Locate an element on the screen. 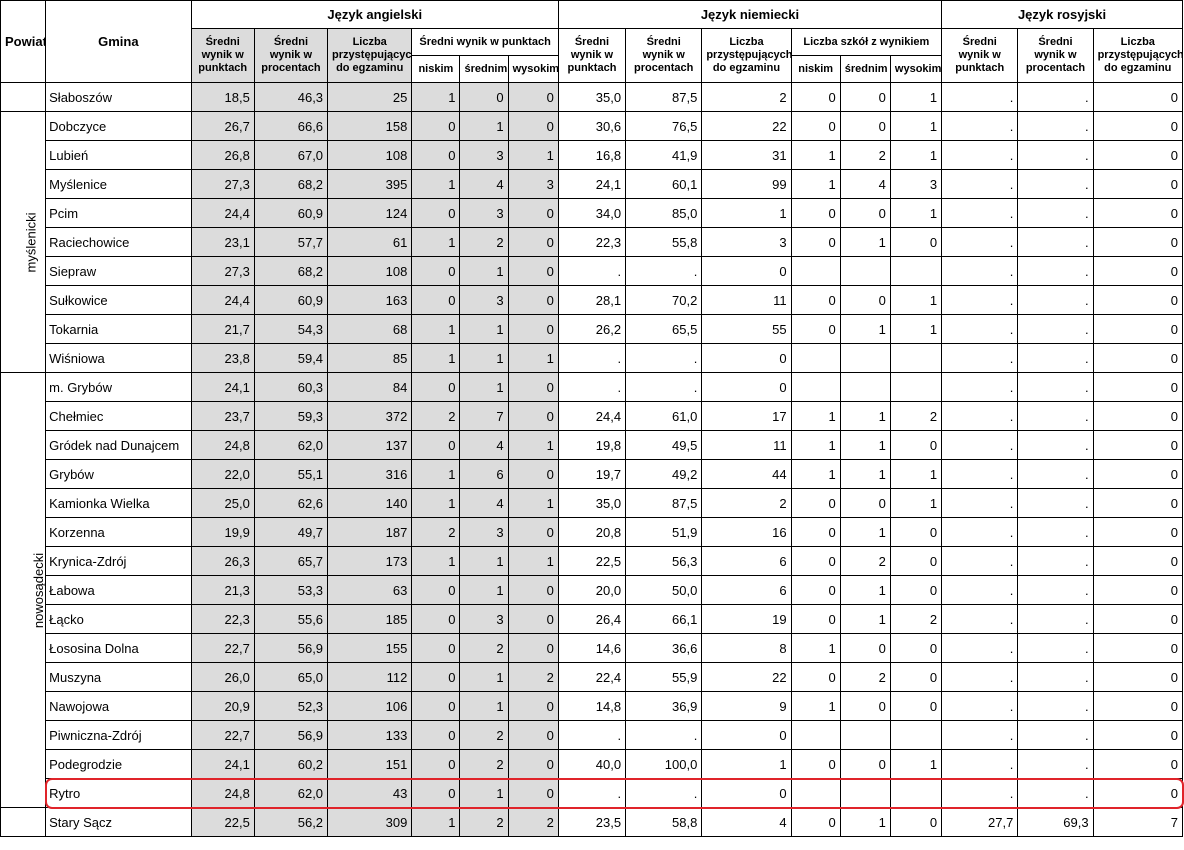 Image resolution: width=1184 pixels, height=850 pixels. table-row: Sułkowice 24,4 60,9 163 0 3 0 28,1 70,2 11 0 0 1.. 0 is located at coordinates (592, 300).